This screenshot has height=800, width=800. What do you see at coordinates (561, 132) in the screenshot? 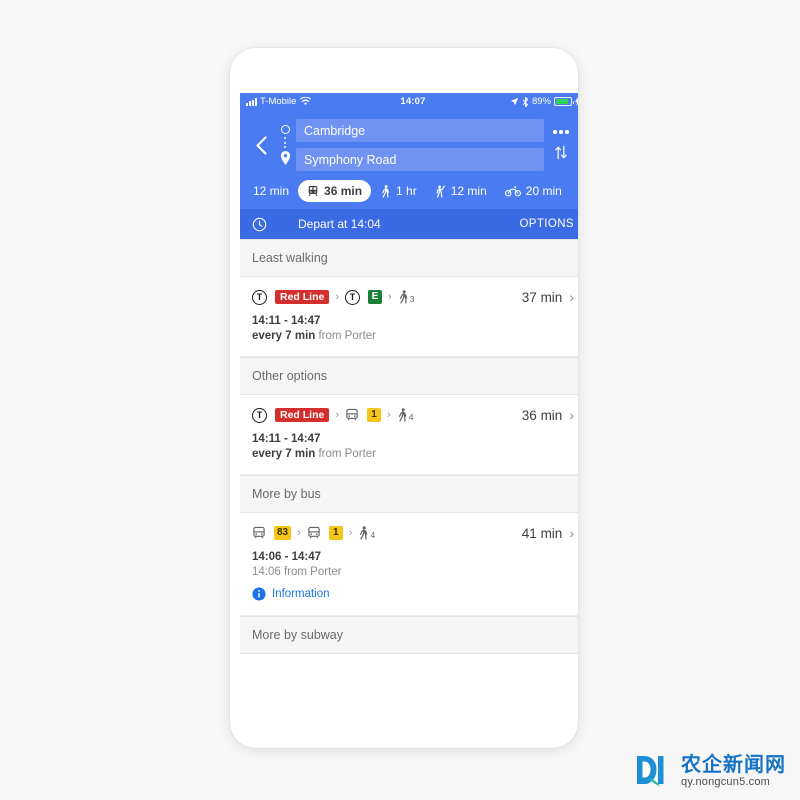
I see `more-options-icon` at bounding box center [561, 132].